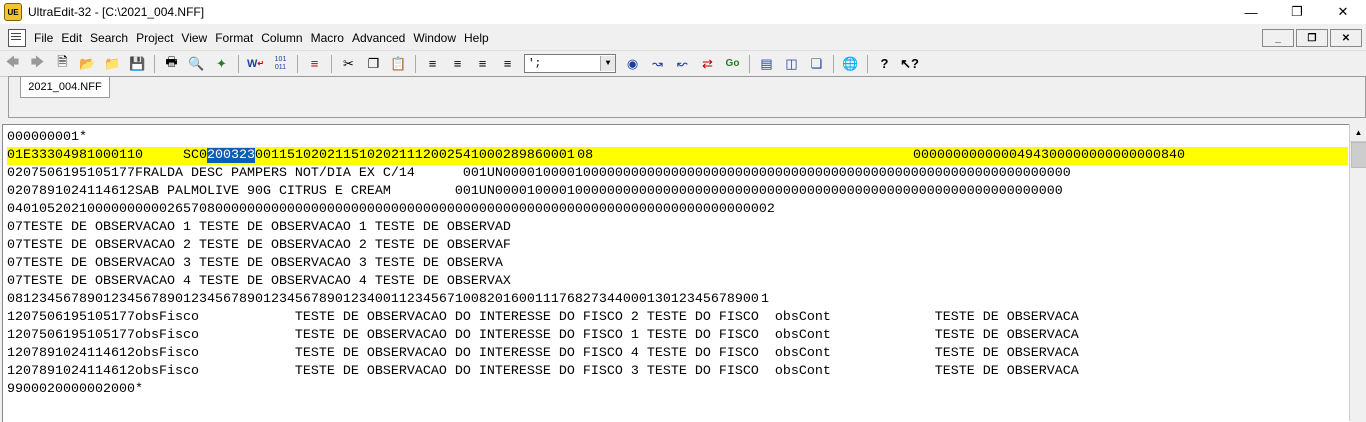 Image resolution: width=1366 pixels, height=422 pixels. I want to click on chevron-down-icon: ▼, so click(607, 63).